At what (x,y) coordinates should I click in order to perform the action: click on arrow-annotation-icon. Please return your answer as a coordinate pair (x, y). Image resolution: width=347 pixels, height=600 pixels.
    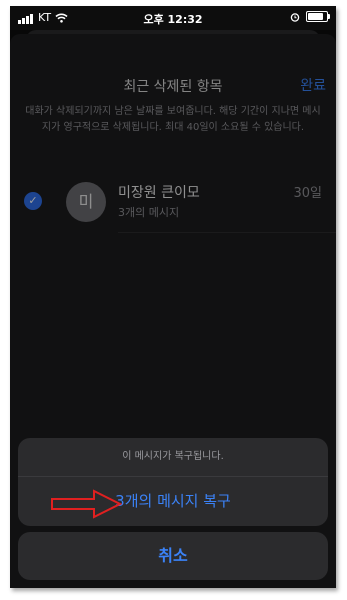
    Looking at the image, I should click on (87, 504).